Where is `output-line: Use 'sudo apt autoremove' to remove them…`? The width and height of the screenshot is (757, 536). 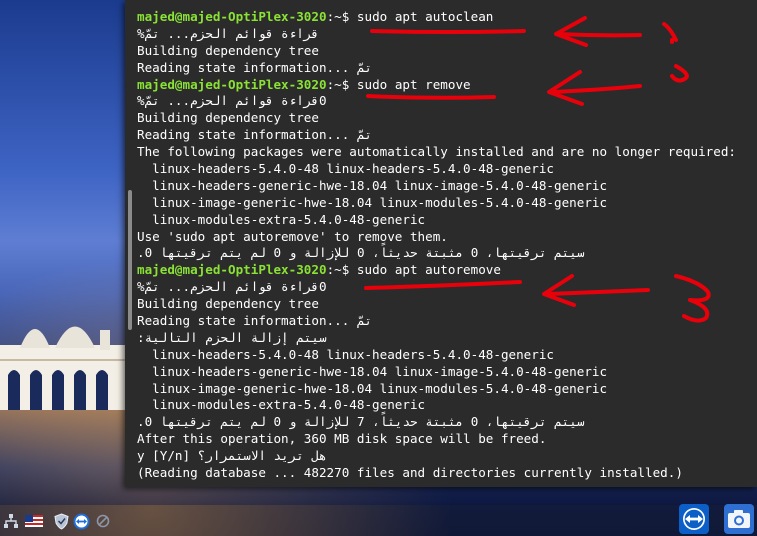
output-line: Use 'sudo apt autoremove' to remove them… is located at coordinates (447, 237).